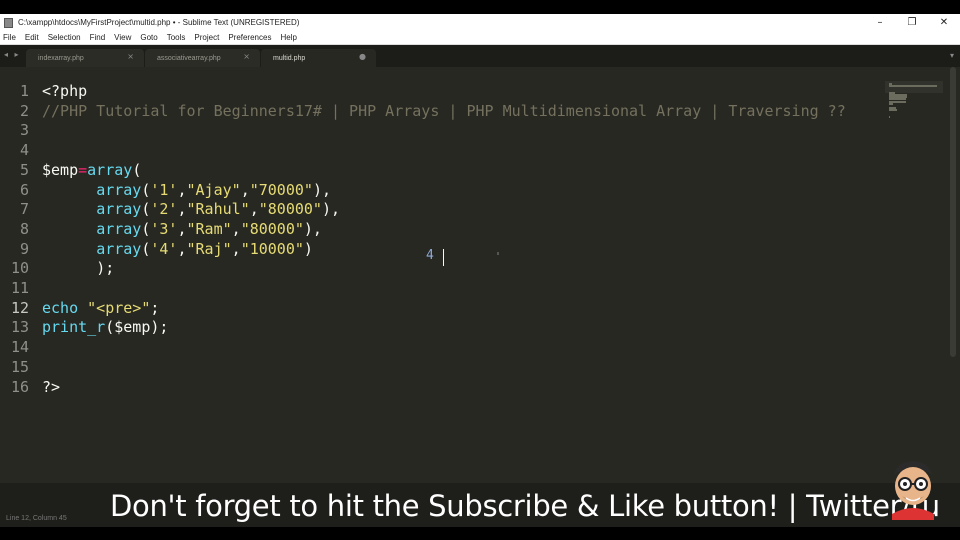  Describe the element at coordinates (9, 37) in the screenshot. I see `menu-file: File` at that location.